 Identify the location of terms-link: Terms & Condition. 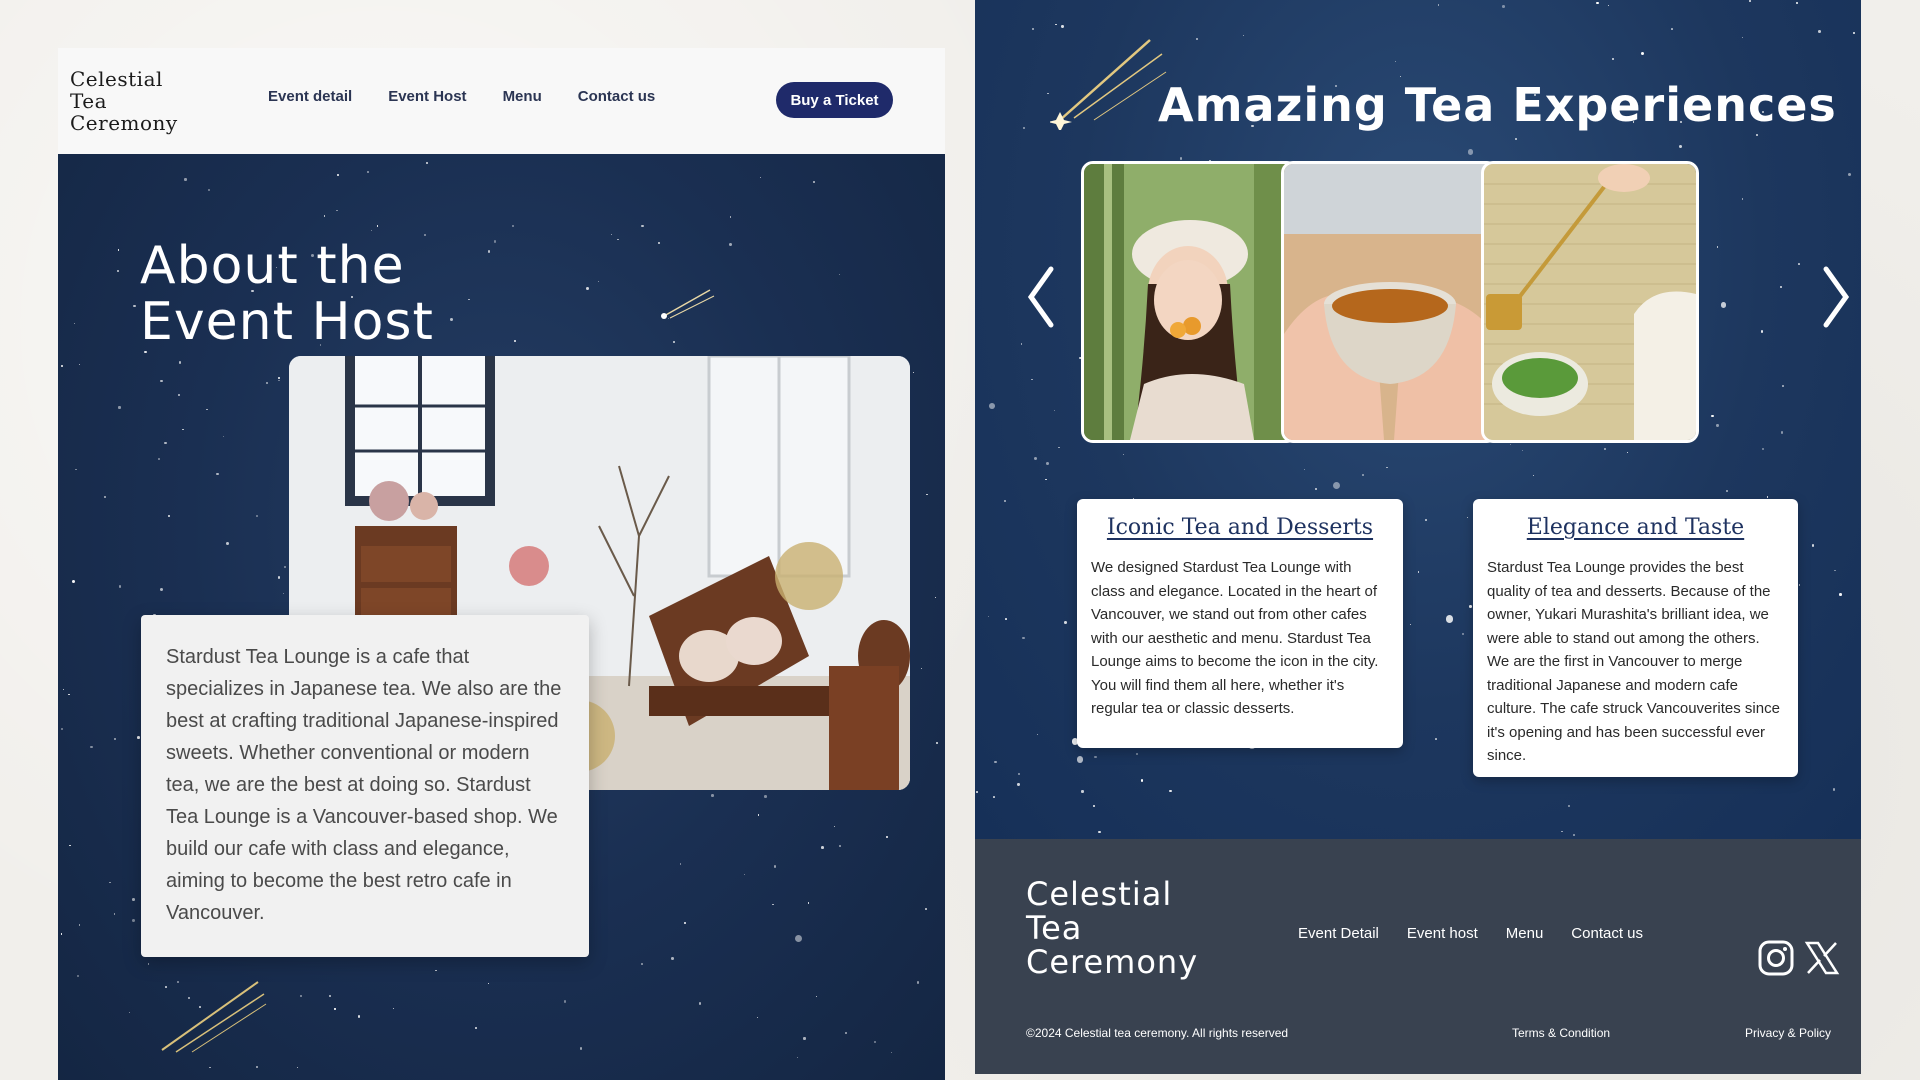
(1561, 1033).